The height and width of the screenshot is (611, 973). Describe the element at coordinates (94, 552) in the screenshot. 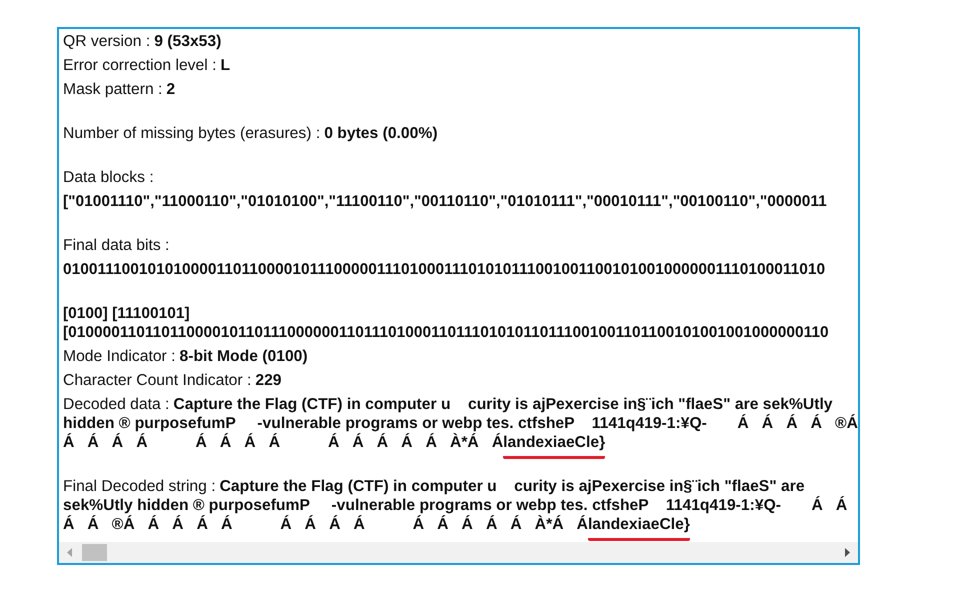

I see `scrollbar-thumb` at that location.